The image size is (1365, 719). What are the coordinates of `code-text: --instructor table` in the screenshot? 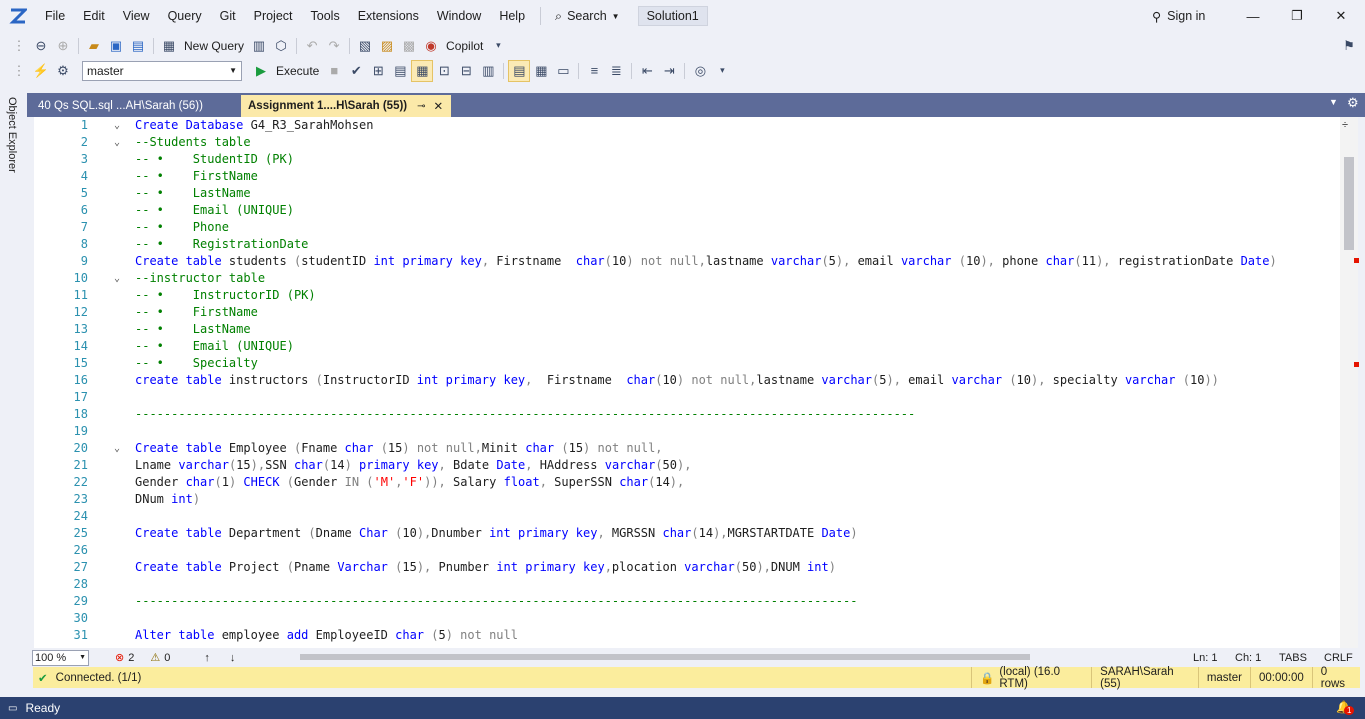 It's located at (200, 278).